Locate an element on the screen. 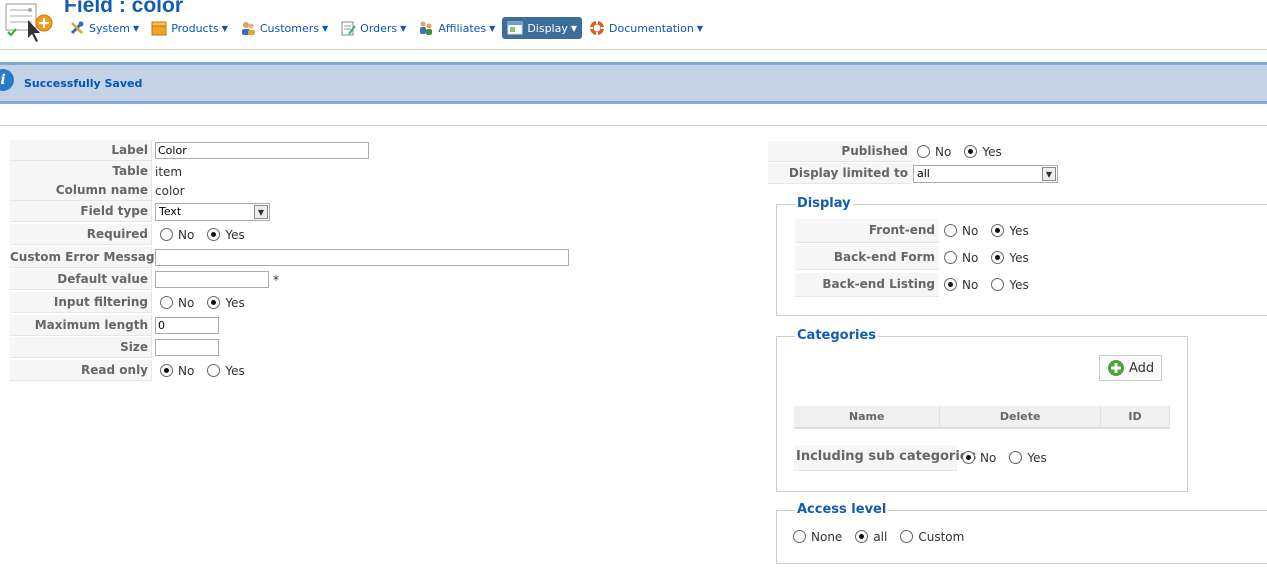 This screenshot has width=1267, height=576. default-value-input is located at coordinates (212, 279).